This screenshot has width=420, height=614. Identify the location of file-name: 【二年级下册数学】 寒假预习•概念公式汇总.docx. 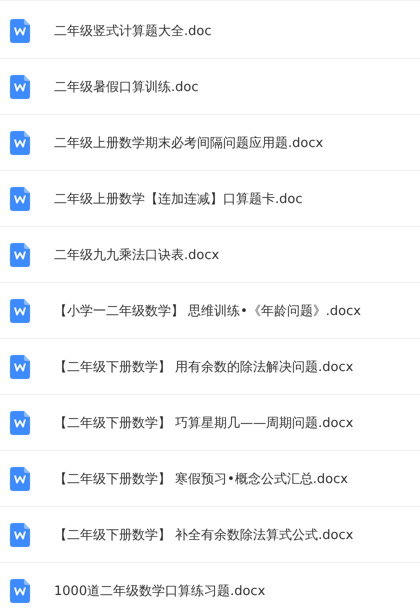
(201, 479).